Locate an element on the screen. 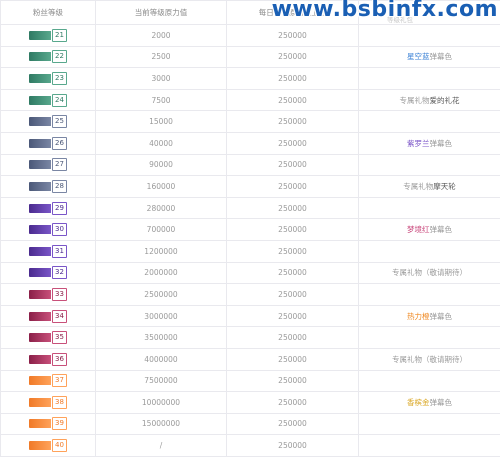 The height and width of the screenshot is (457, 500). table-row: 353500000250000 is located at coordinates (250, 338).